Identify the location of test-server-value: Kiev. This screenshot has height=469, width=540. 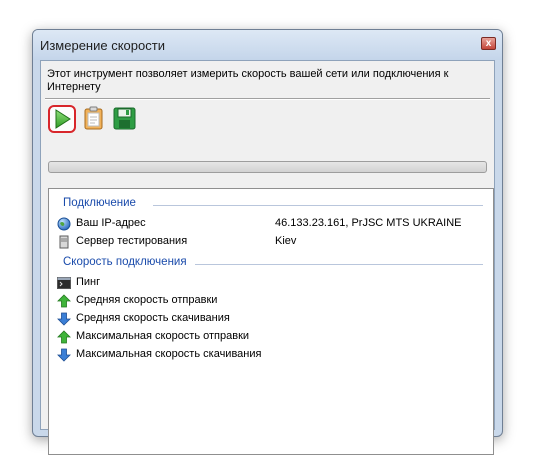
(286, 241).